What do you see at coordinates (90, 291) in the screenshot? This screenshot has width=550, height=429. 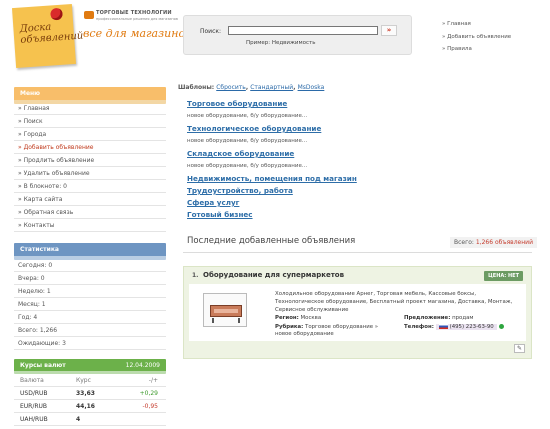 I see `stat-week: Неделю: 1` at bounding box center [90, 291].